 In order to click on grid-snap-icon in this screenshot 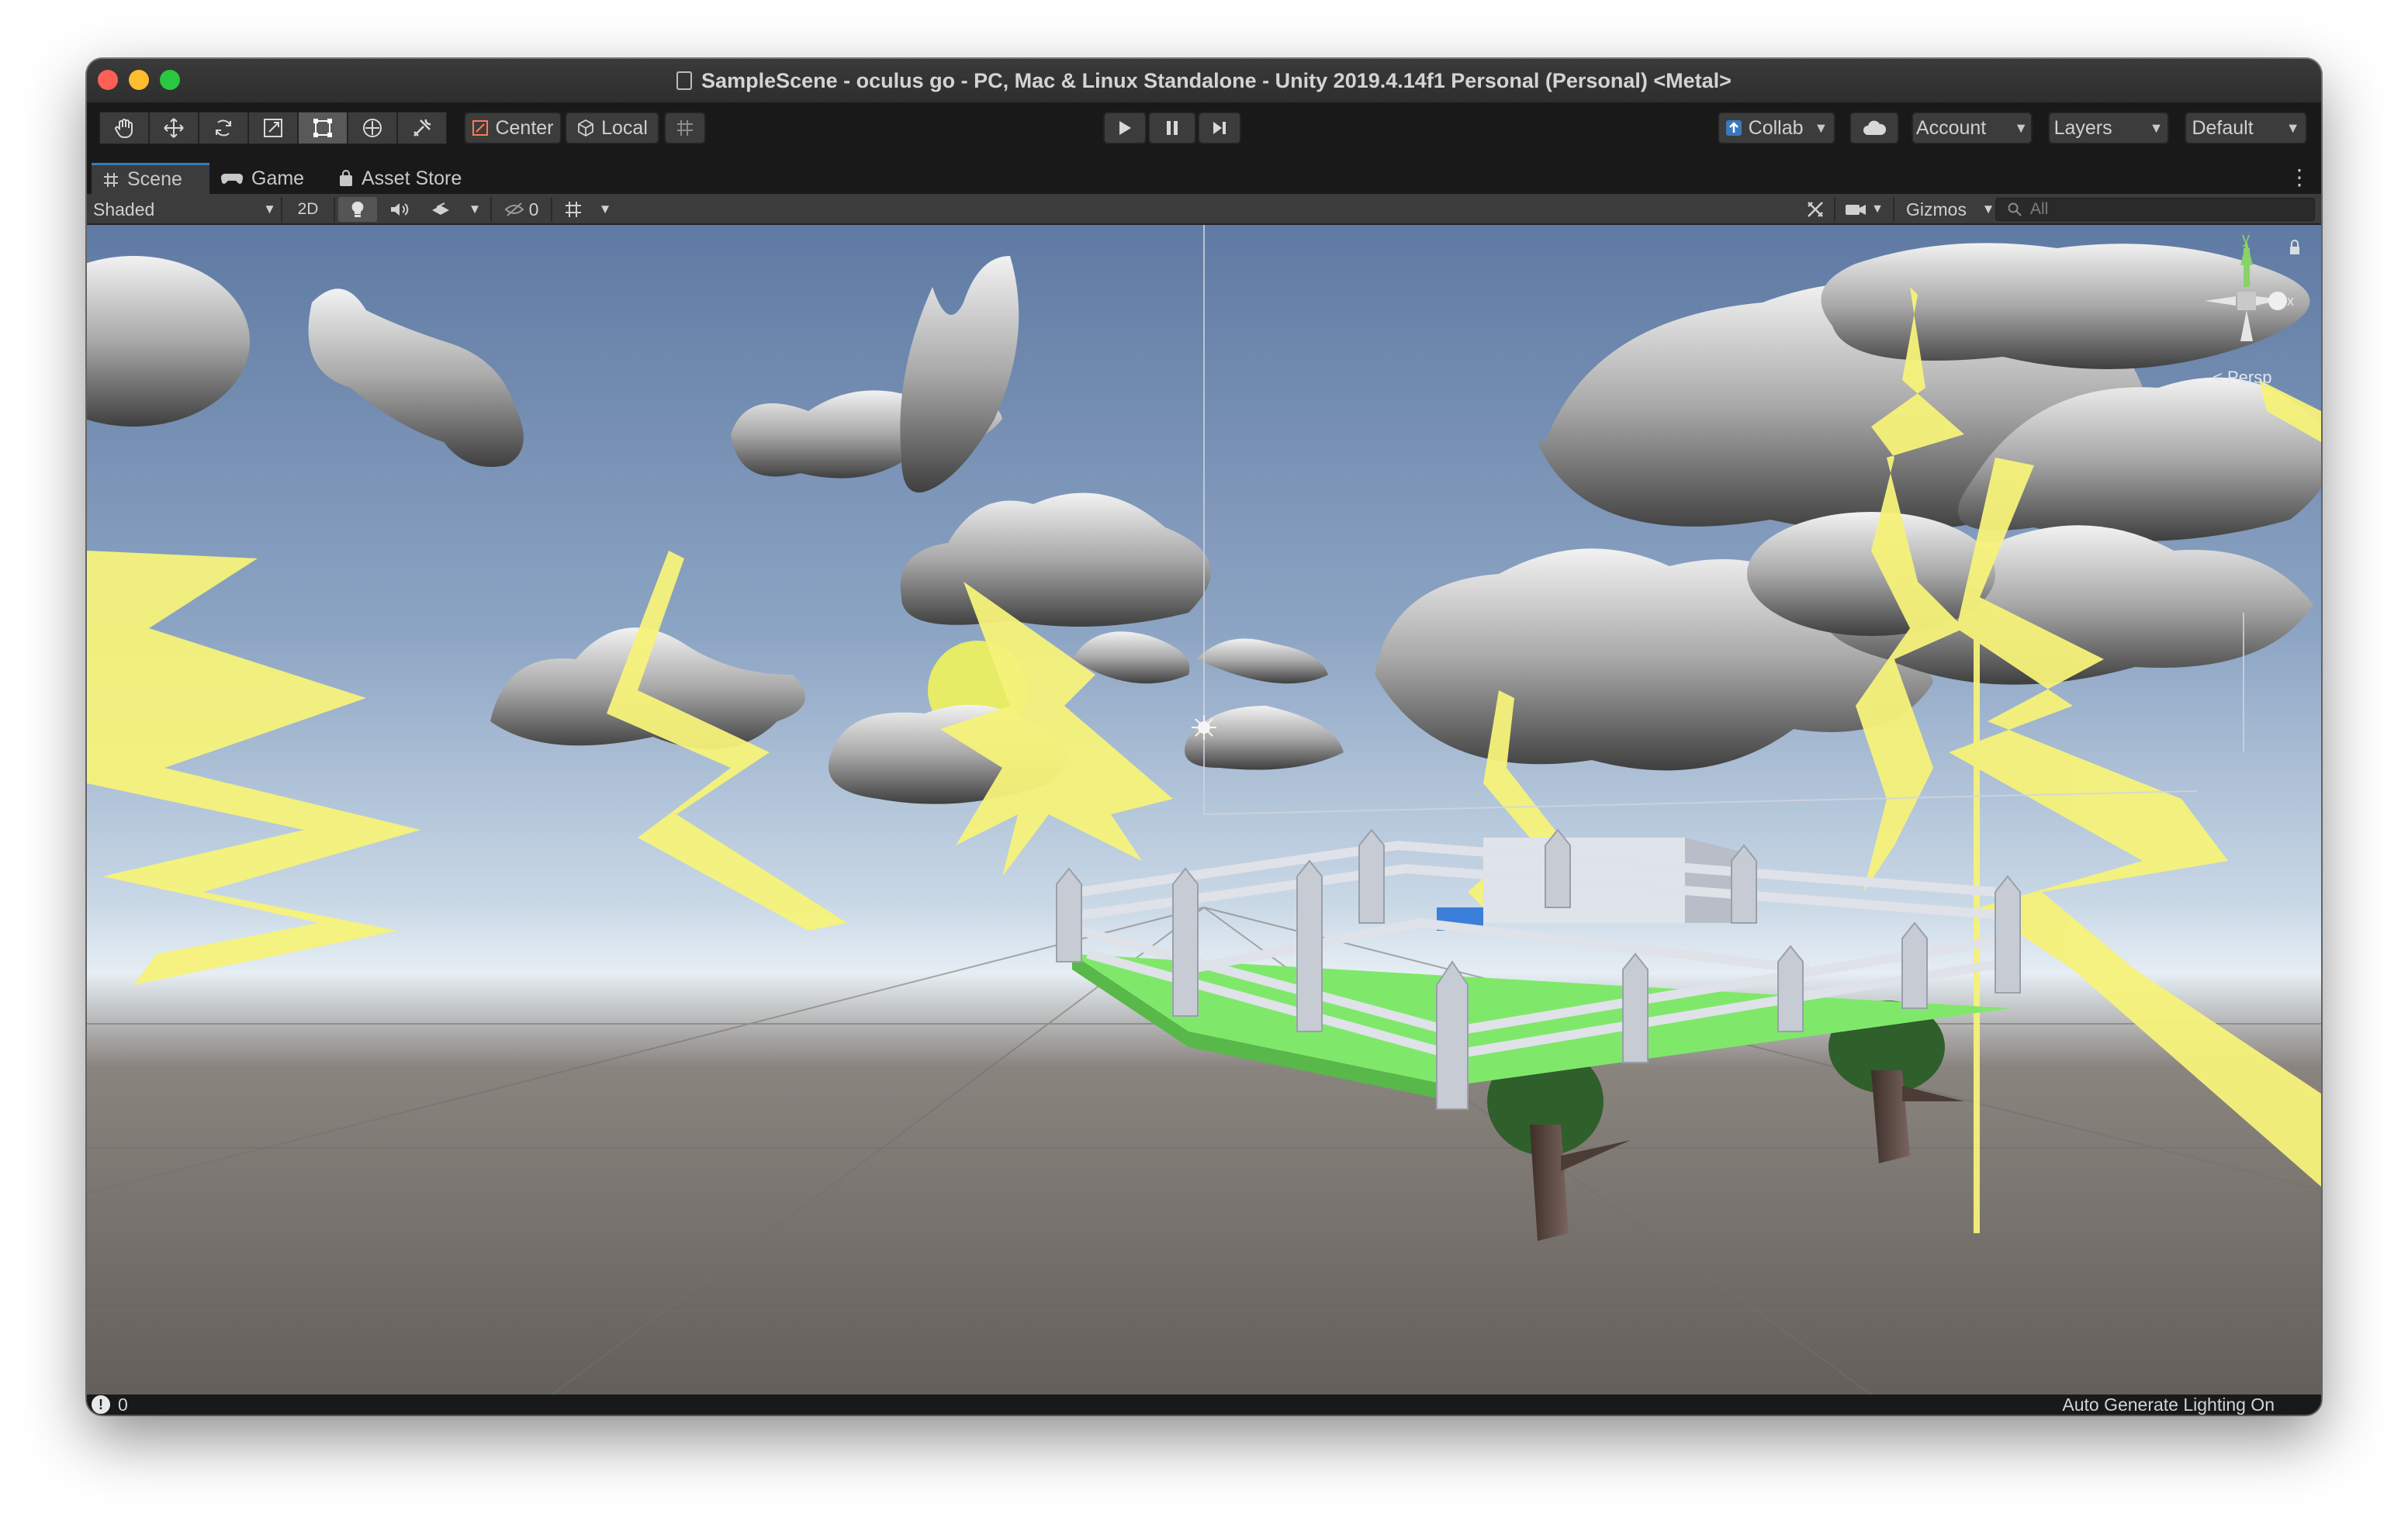, I will do `click(685, 128)`.